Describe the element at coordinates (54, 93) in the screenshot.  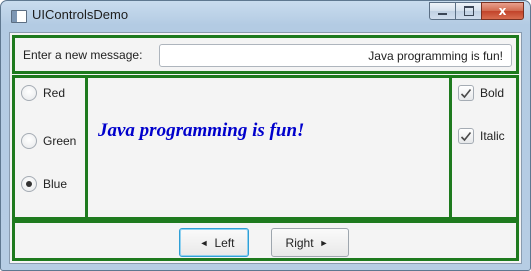
I see `radio-label-red: Red` at that location.